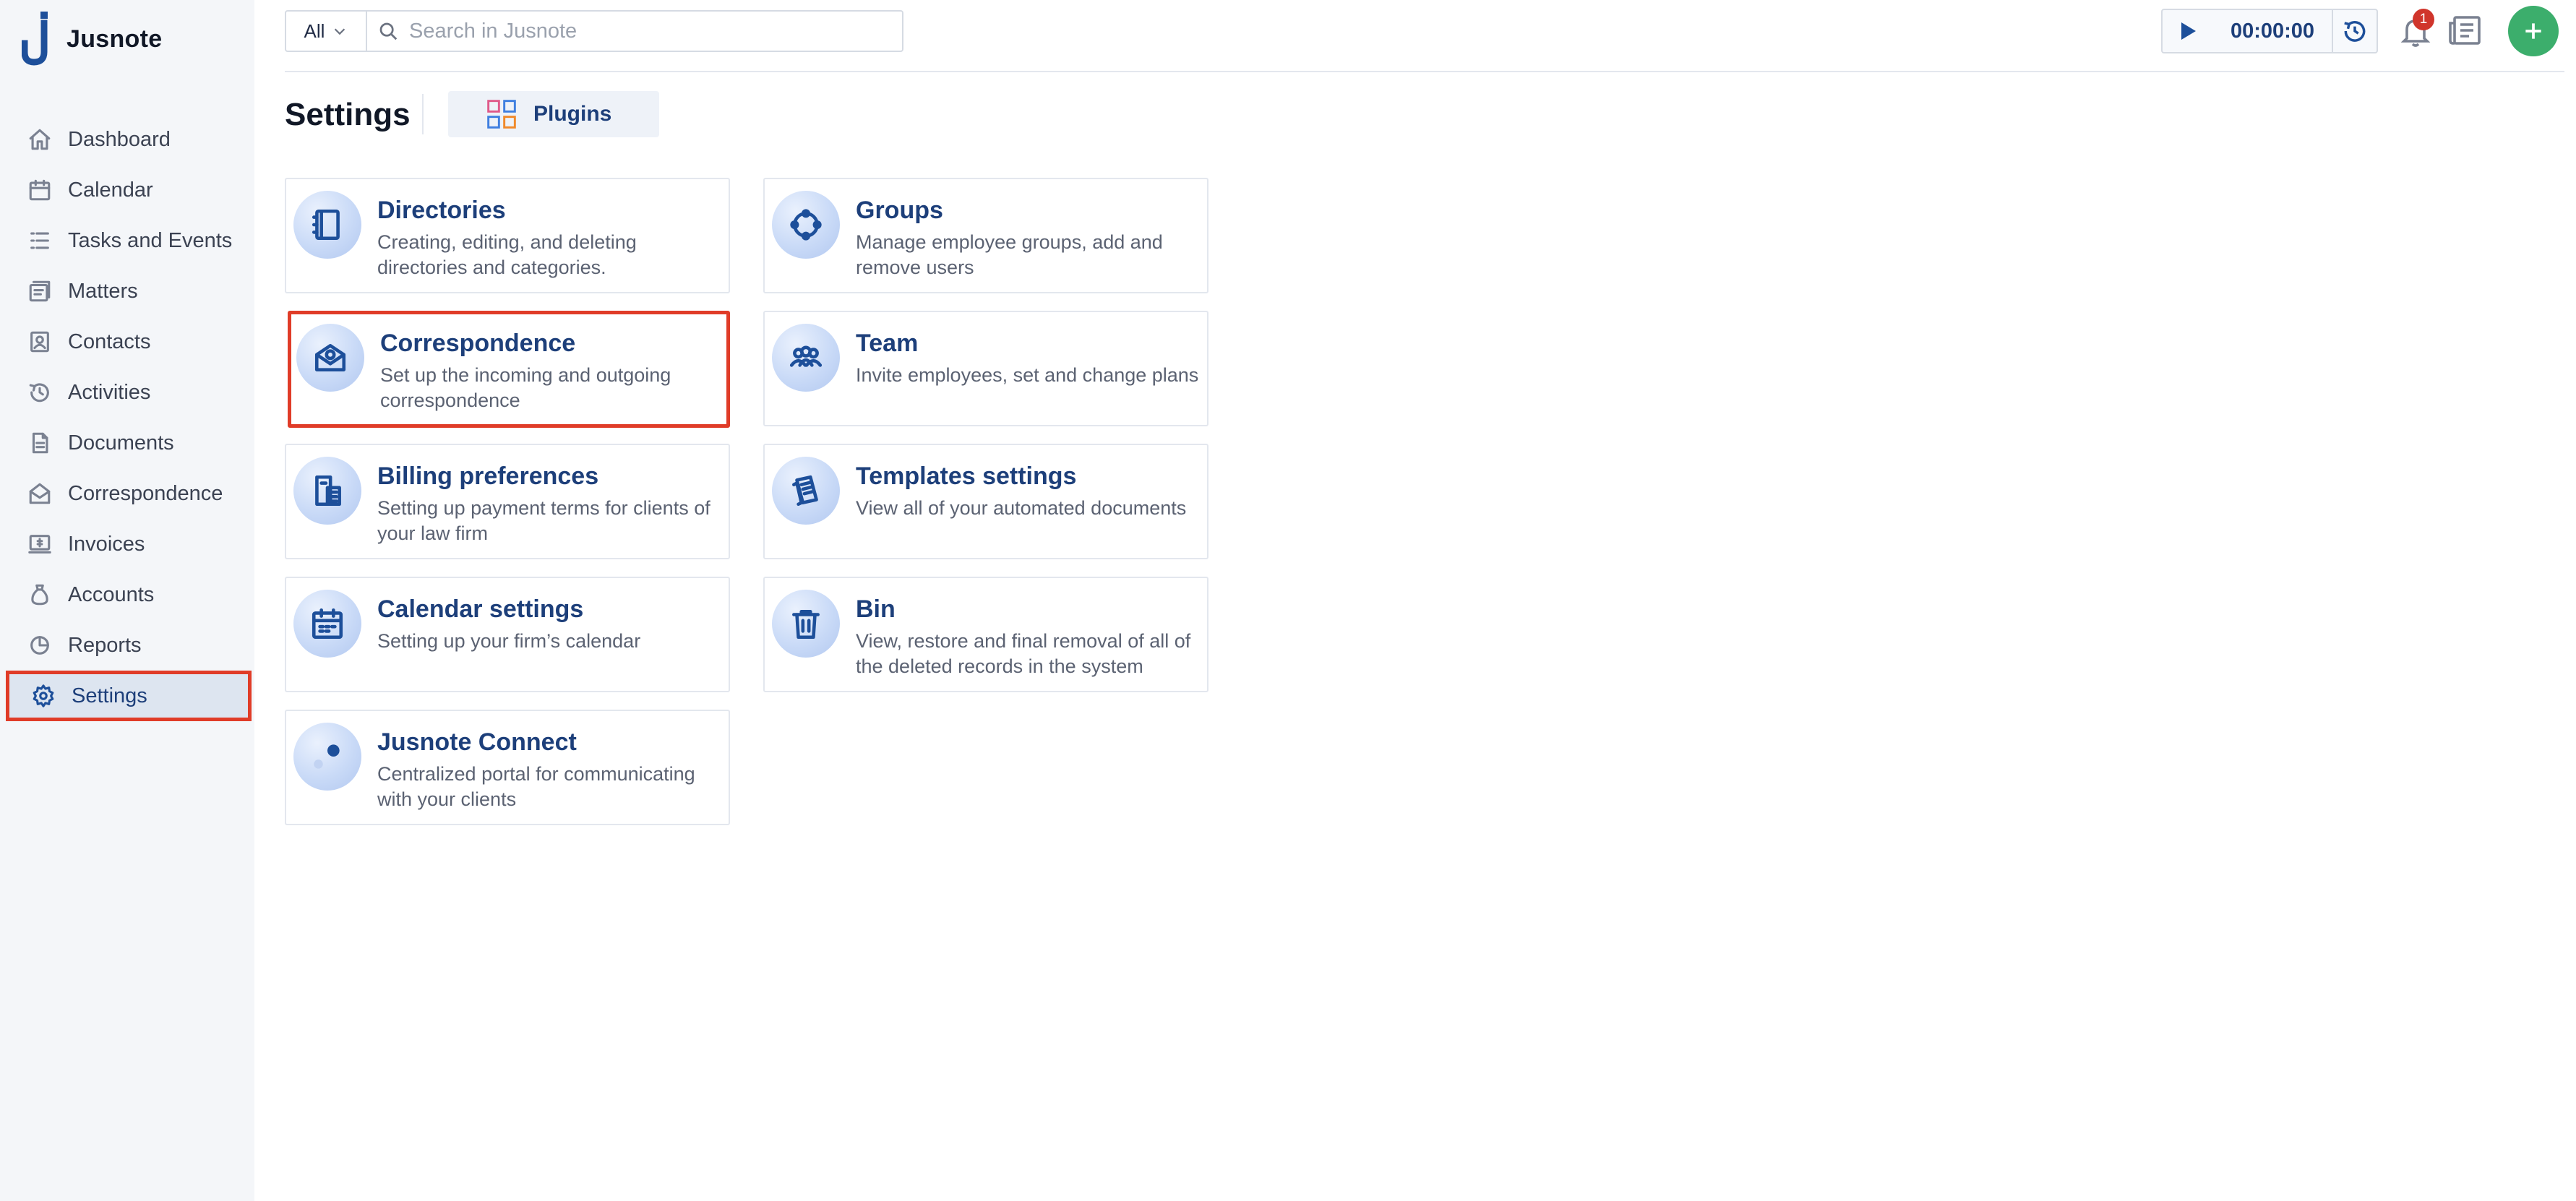 This screenshot has width=2576, height=1201. I want to click on sidebar-item-label: Correspondence, so click(145, 493).